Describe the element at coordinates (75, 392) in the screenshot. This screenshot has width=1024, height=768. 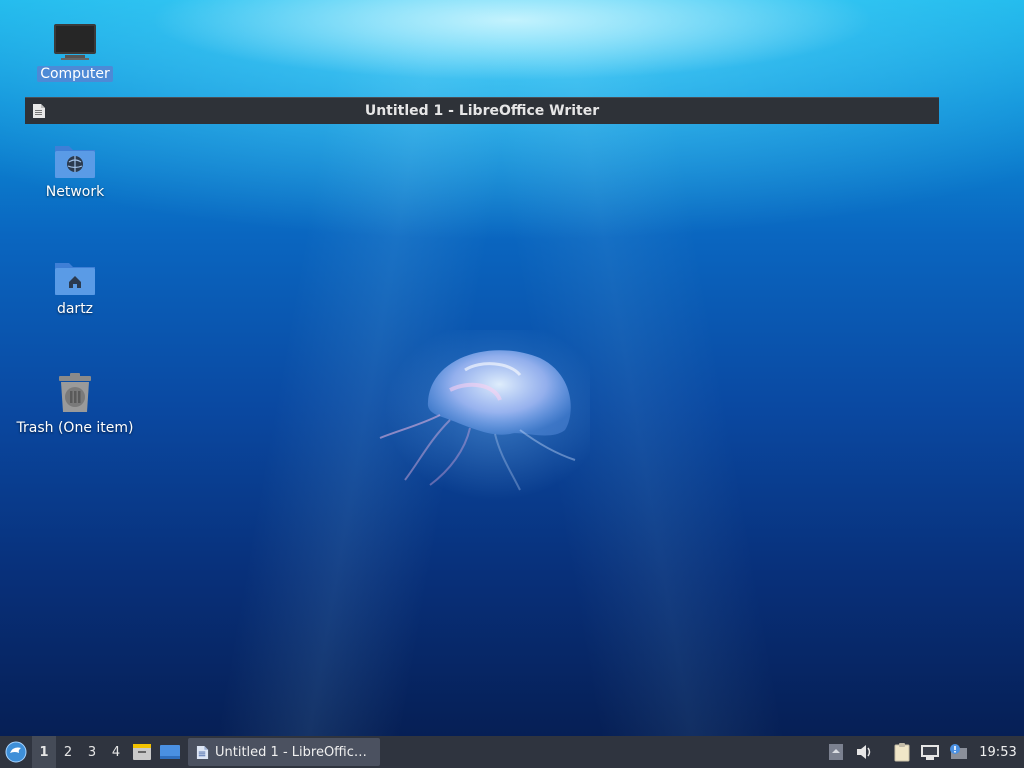
I see `trash-icon` at that location.